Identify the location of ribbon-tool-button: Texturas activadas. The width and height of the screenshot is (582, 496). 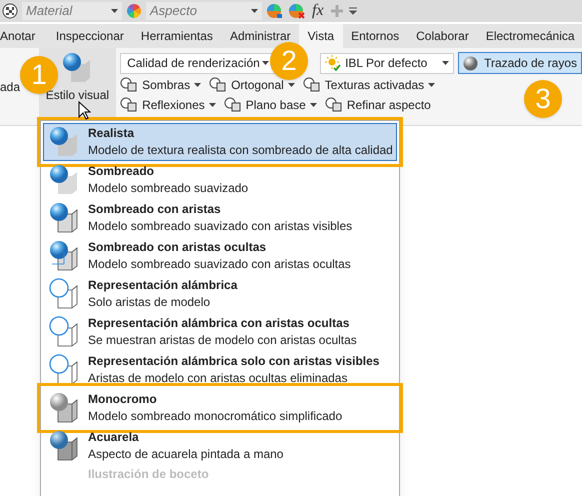
(369, 85).